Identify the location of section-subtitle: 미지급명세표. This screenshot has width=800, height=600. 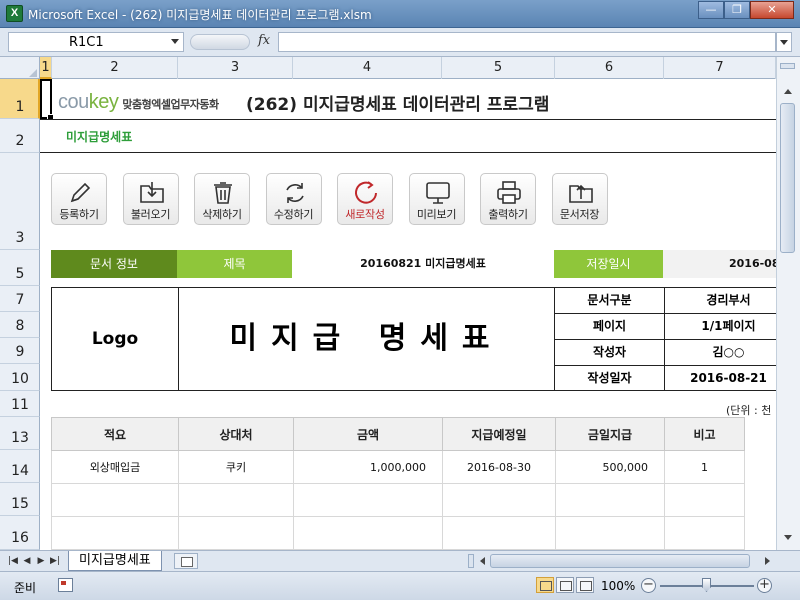
(99, 137).